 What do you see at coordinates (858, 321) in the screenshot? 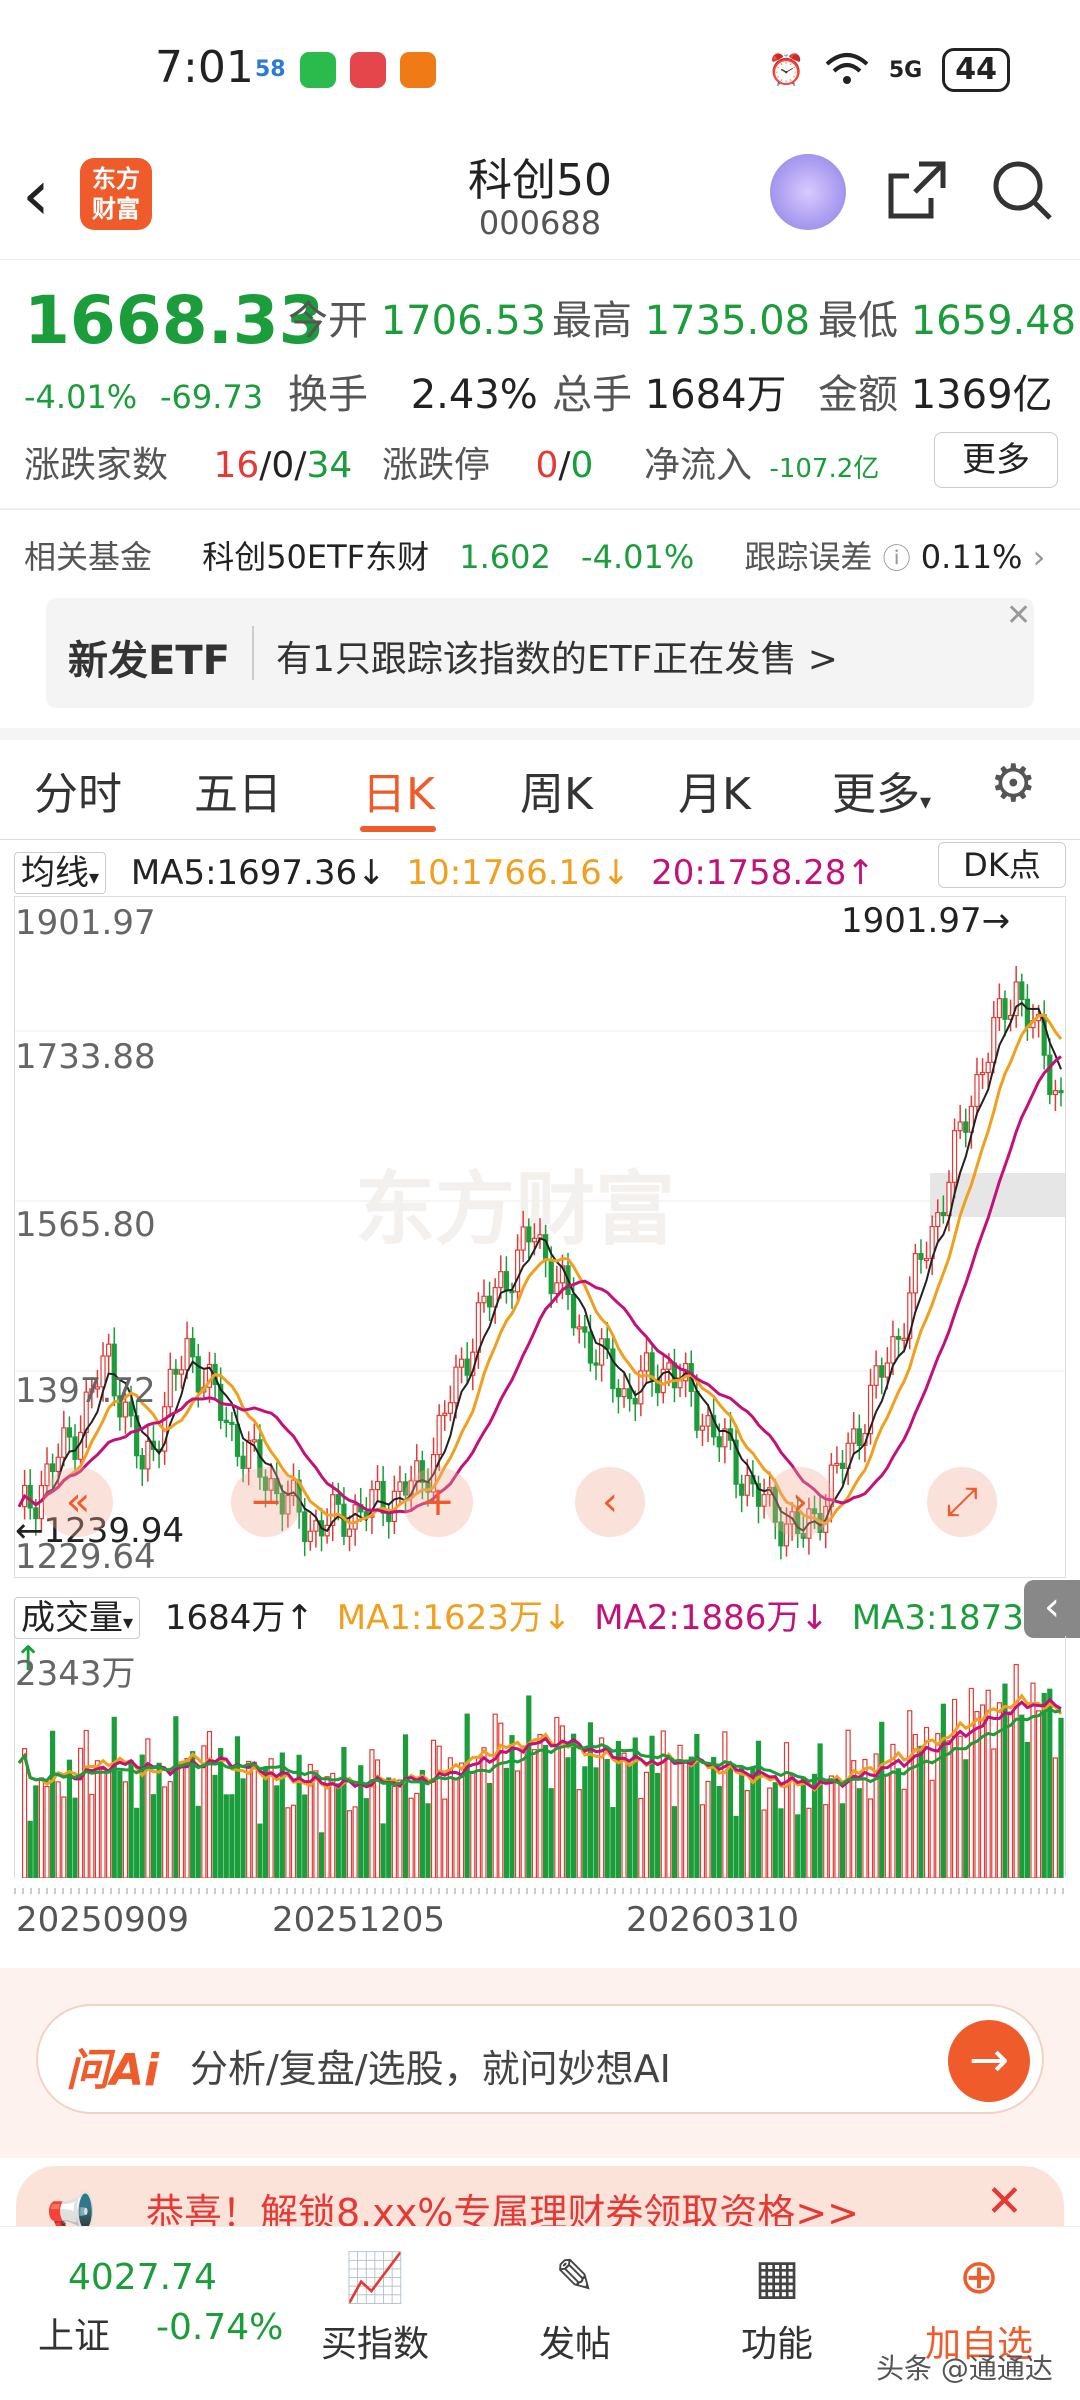
I see `low-label: 最低` at bounding box center [858, 321].